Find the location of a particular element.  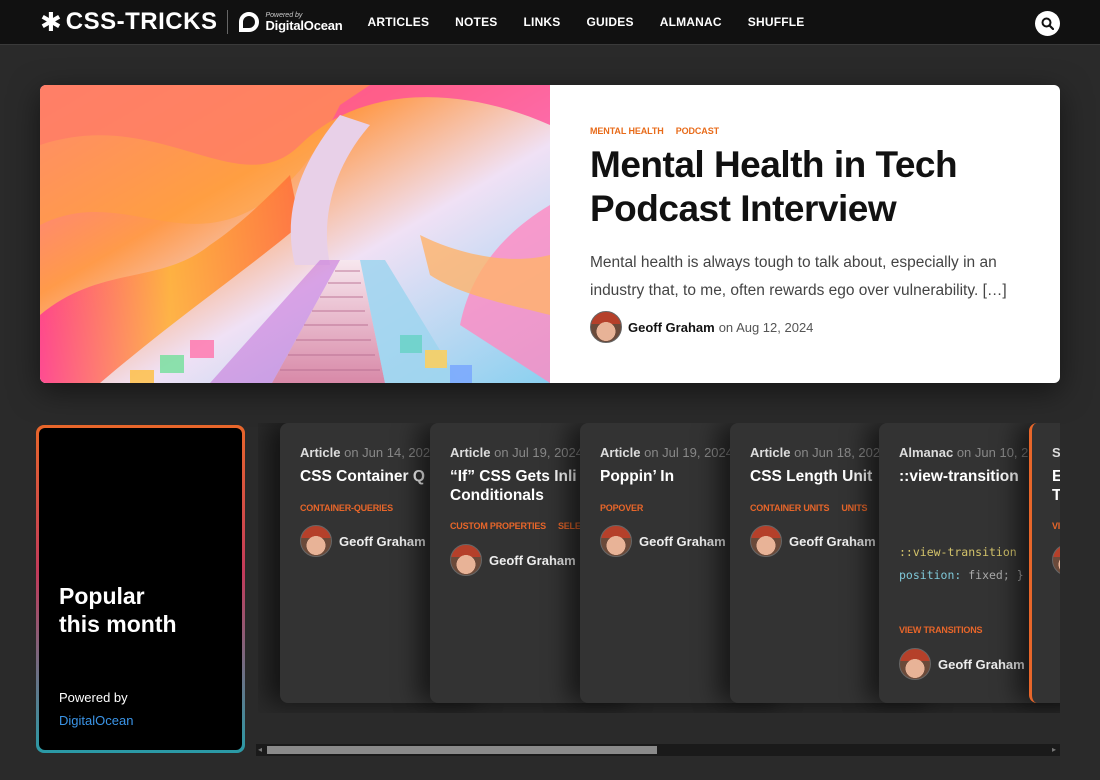

nav-shuffle: SHUFFLE is located at coordinates (776, 22).